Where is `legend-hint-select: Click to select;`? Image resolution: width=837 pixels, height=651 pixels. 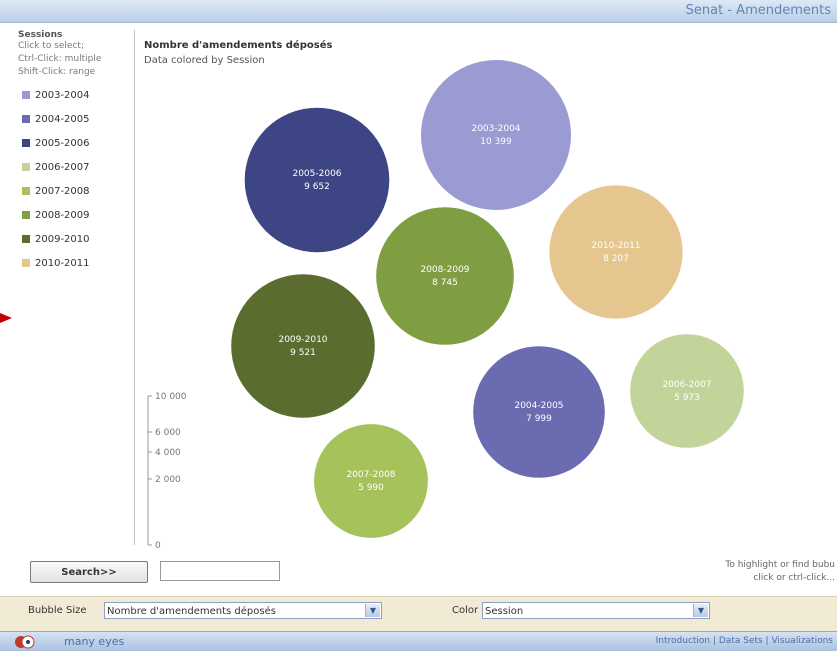
legend-hint-select: Click to select; is located at coordinates (51, 46).